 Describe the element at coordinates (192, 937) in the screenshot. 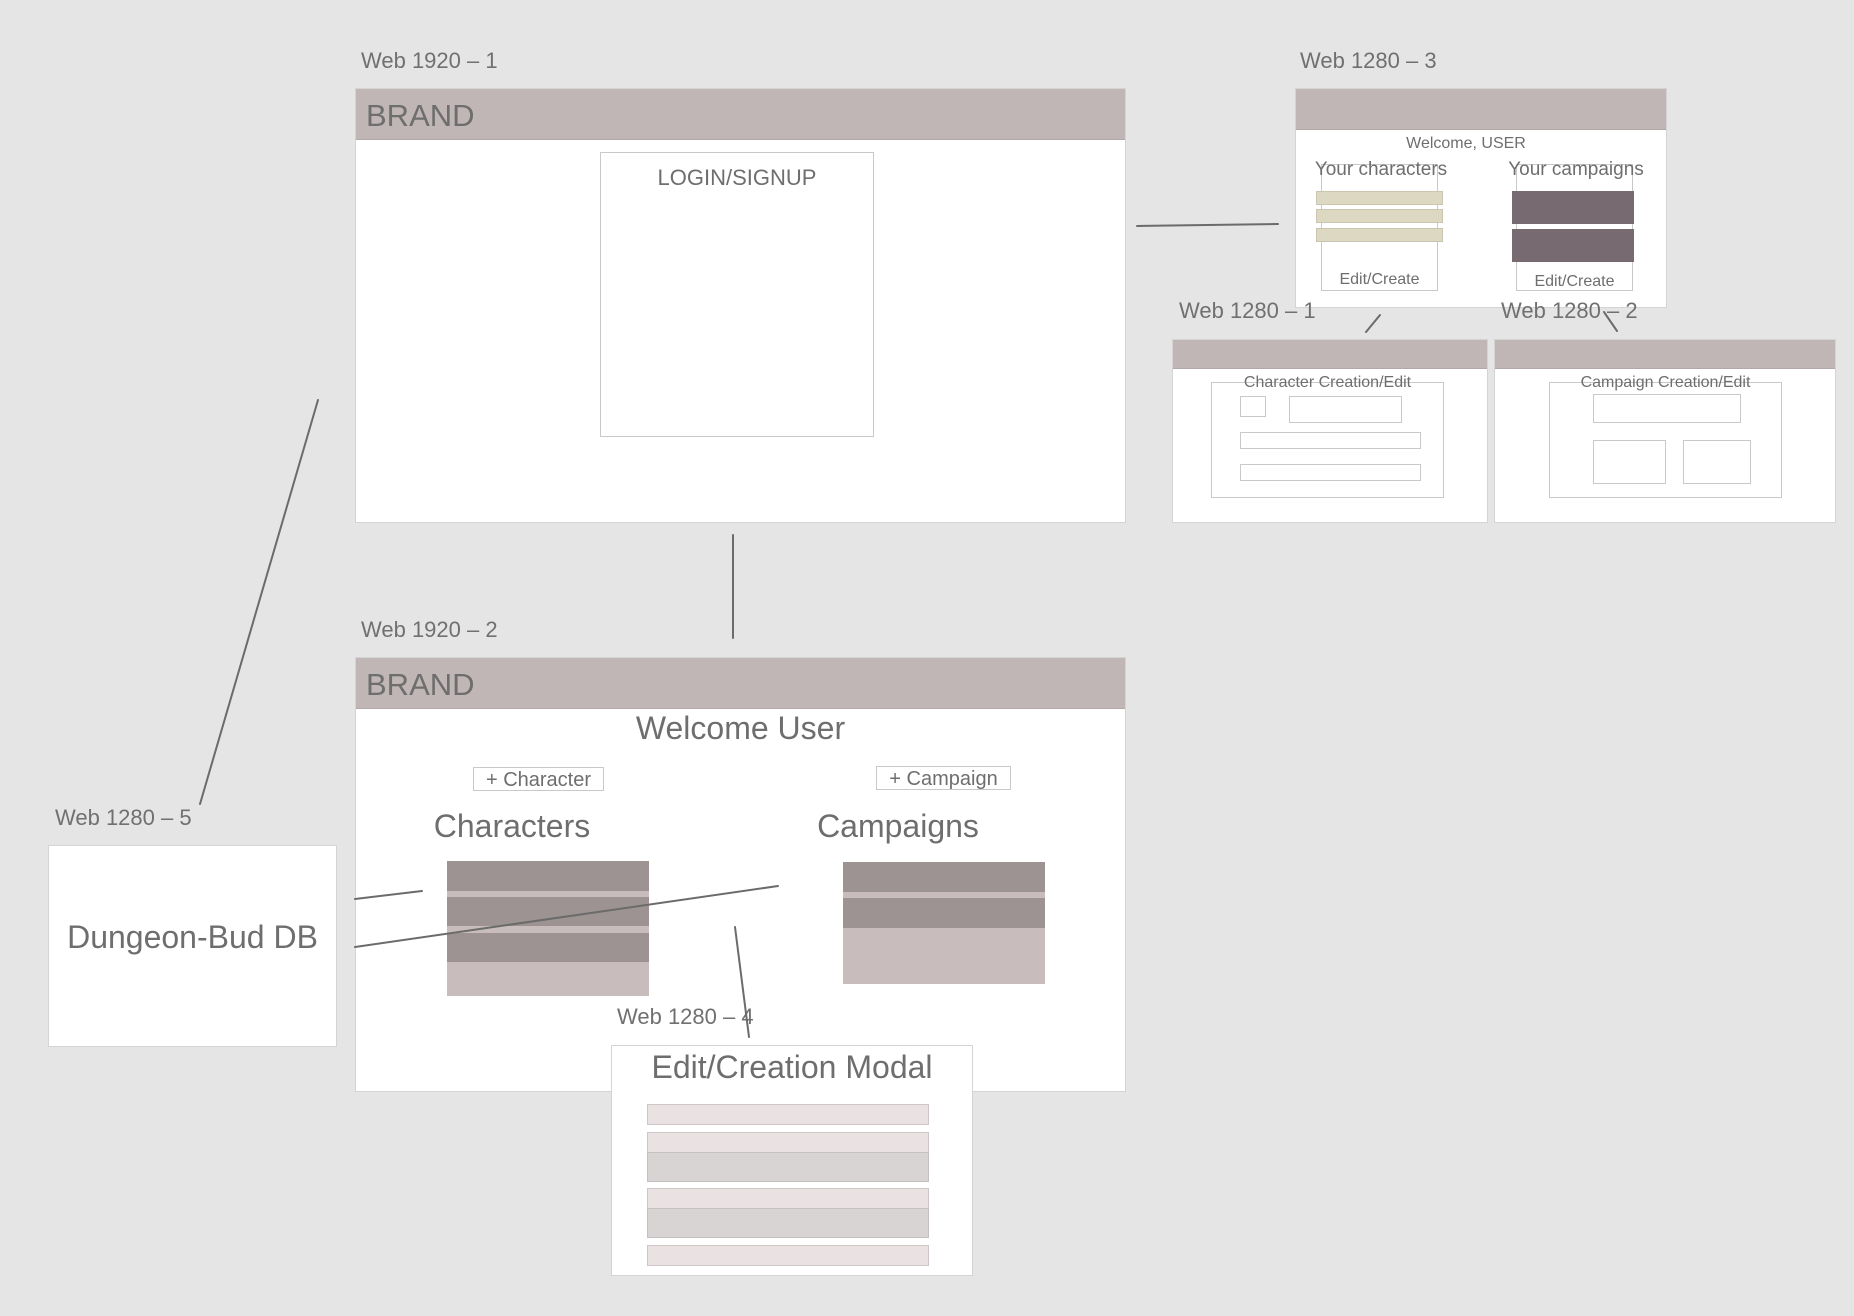

I see `database-title: Dungeon-Bud DB` at that location.